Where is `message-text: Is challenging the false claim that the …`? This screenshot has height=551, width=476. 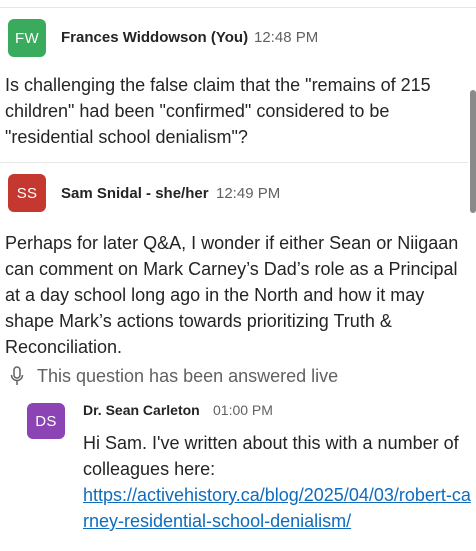 message-text: Is challenging the false claim that the … is located at coordinates (218, 111).